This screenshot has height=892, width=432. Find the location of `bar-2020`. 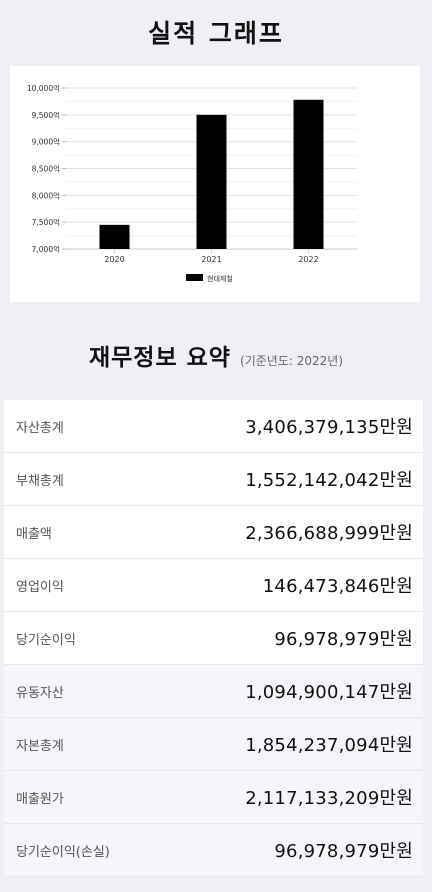

bar-2020 is located at coordinates (114, 236).